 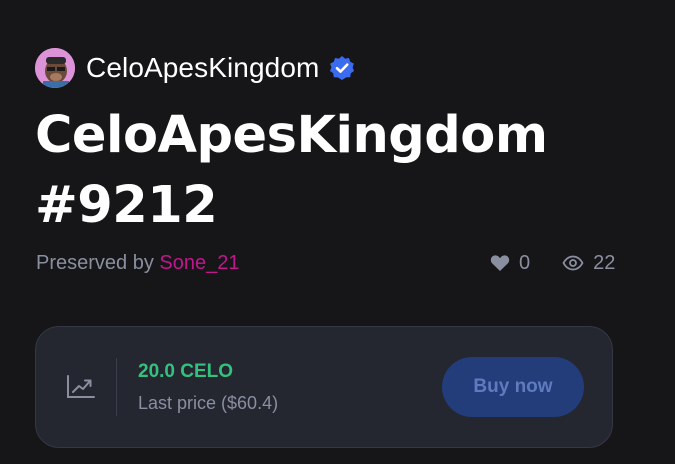 I want to click on verified-badge-icon, so click(x=342, y=68).